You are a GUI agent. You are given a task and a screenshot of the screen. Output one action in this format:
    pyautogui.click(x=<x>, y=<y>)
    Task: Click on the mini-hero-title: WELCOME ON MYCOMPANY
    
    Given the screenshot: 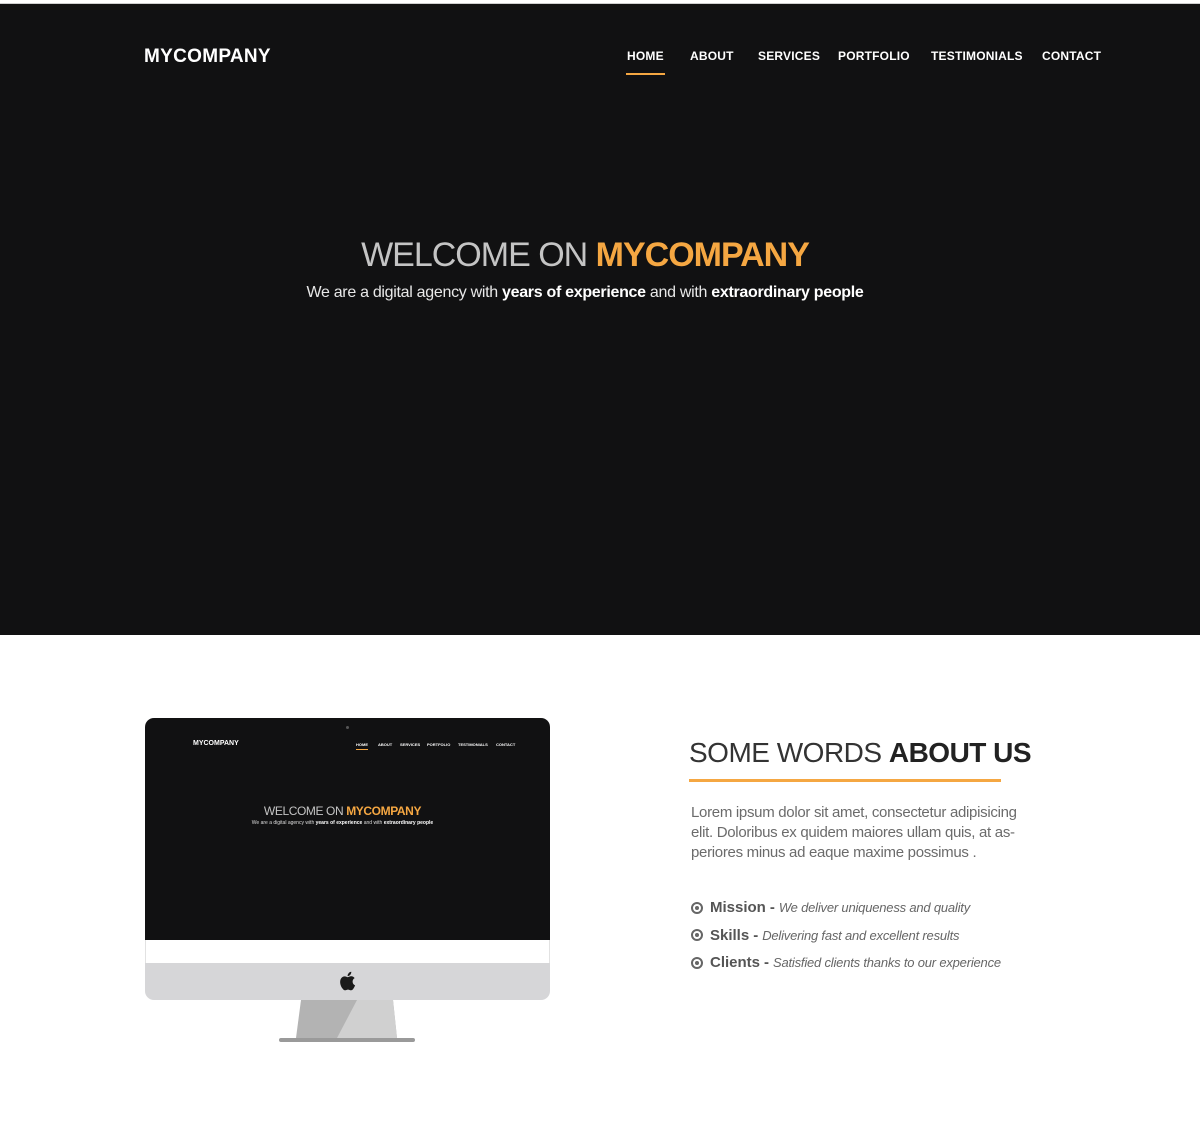 What is the action you would take?
    pyautogui.click(x=342, y=811)
    